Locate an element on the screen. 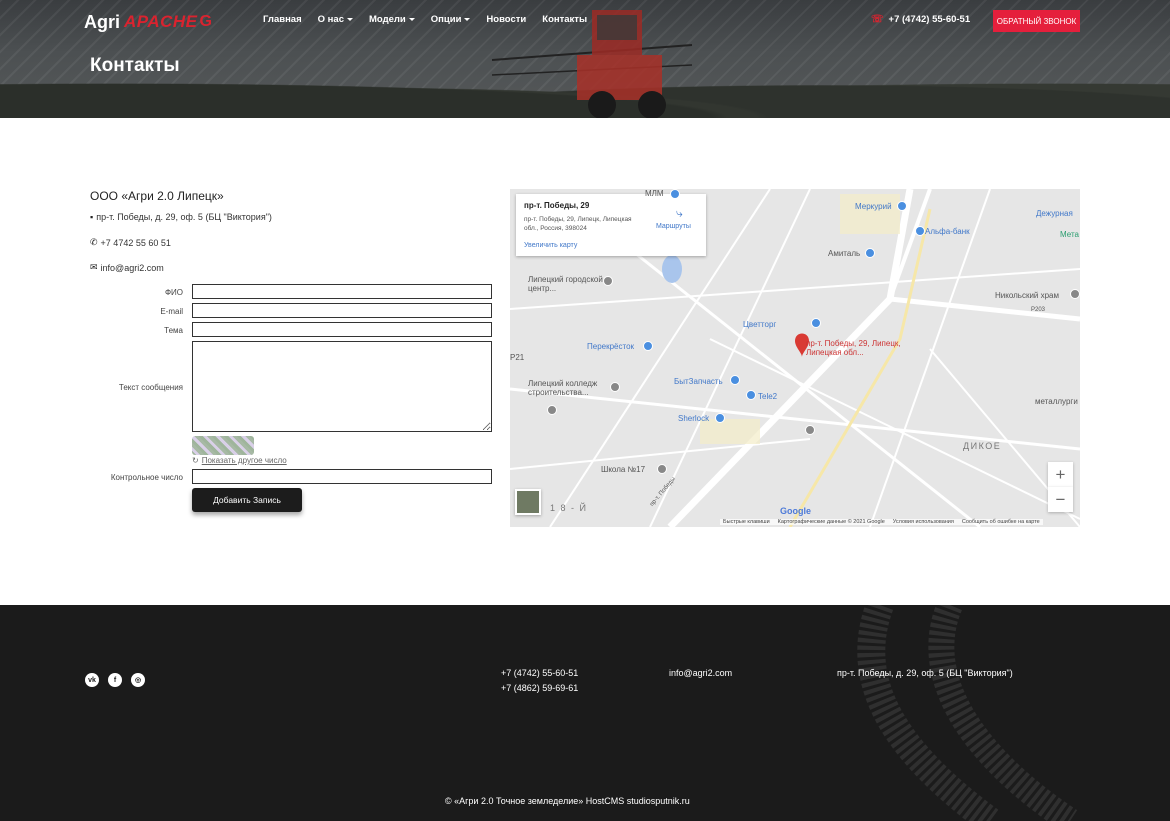 The image size is (1170, 821). captcha-refresh-label: Показать другое число is located at coordinates (244, 460).